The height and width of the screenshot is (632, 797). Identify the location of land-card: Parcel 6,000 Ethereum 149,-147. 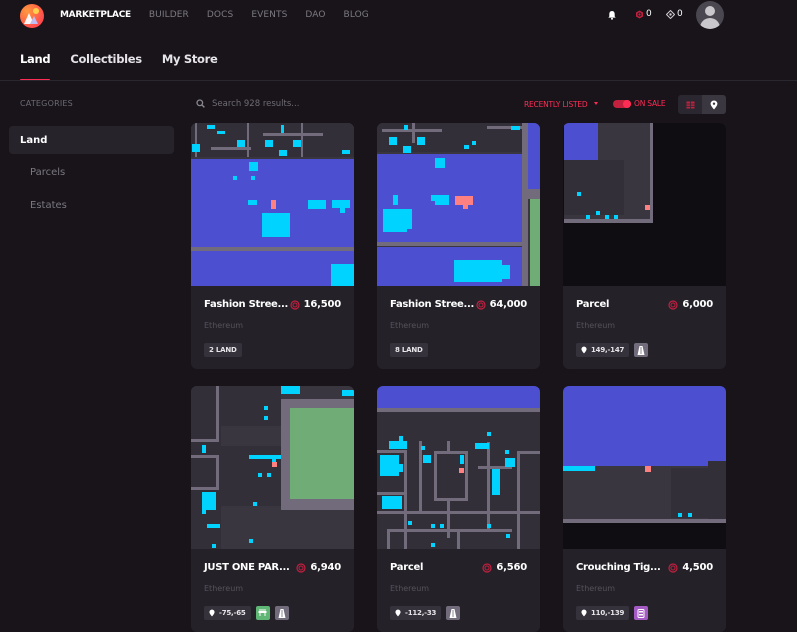
(644, 246).